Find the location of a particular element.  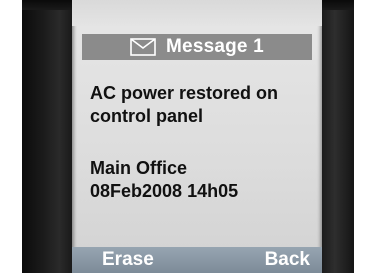

message-body-line: AC power restored on is located at coordinates (184, 93).